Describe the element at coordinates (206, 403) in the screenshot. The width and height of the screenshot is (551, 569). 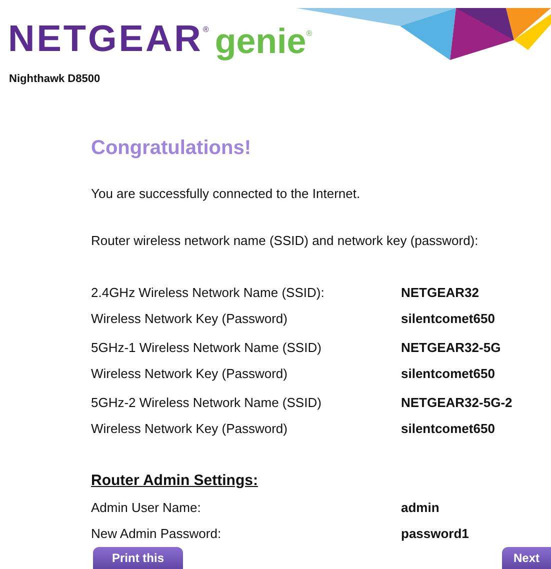
I see `setting-label: 5GHz-2 Wireless Network Name (SSID)` at that location.